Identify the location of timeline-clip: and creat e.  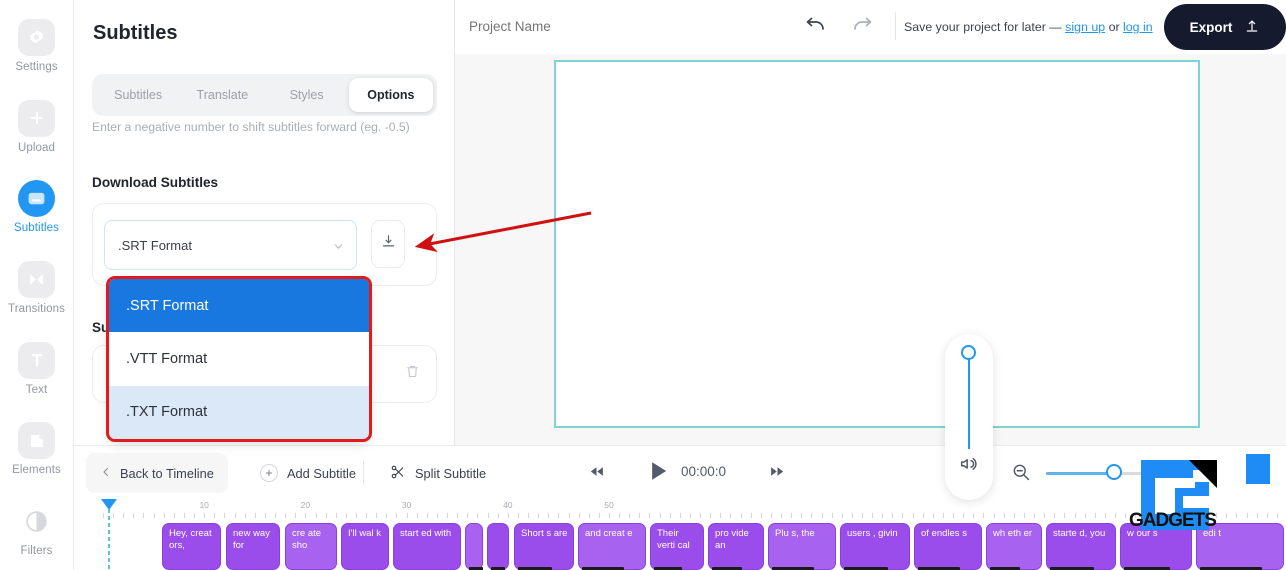
(612, 546).